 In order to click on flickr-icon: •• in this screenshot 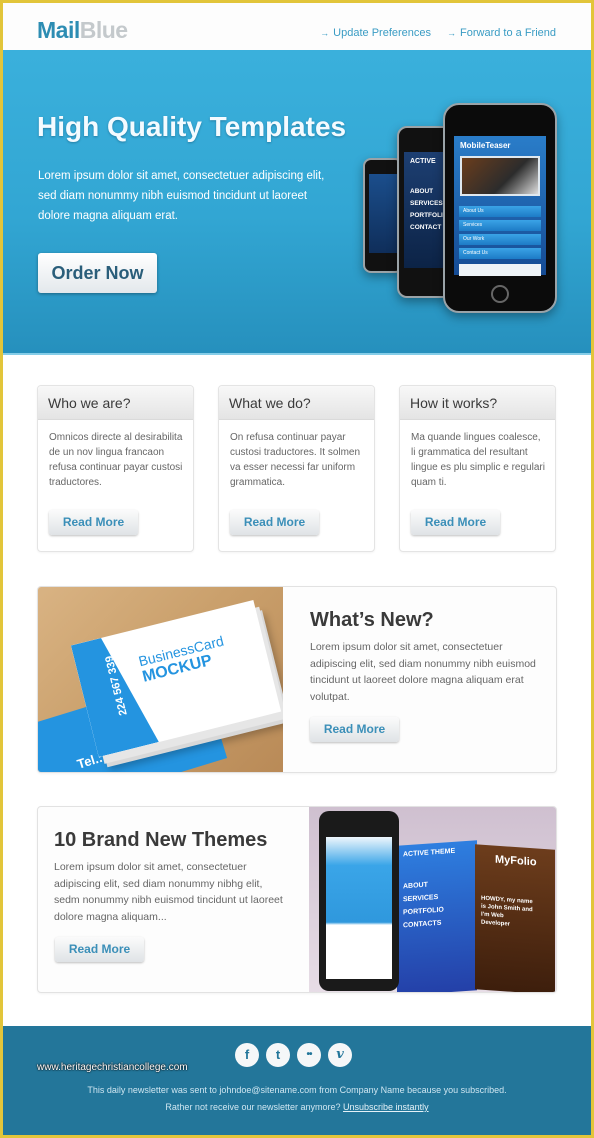, I will do `click(309, 1055)`.